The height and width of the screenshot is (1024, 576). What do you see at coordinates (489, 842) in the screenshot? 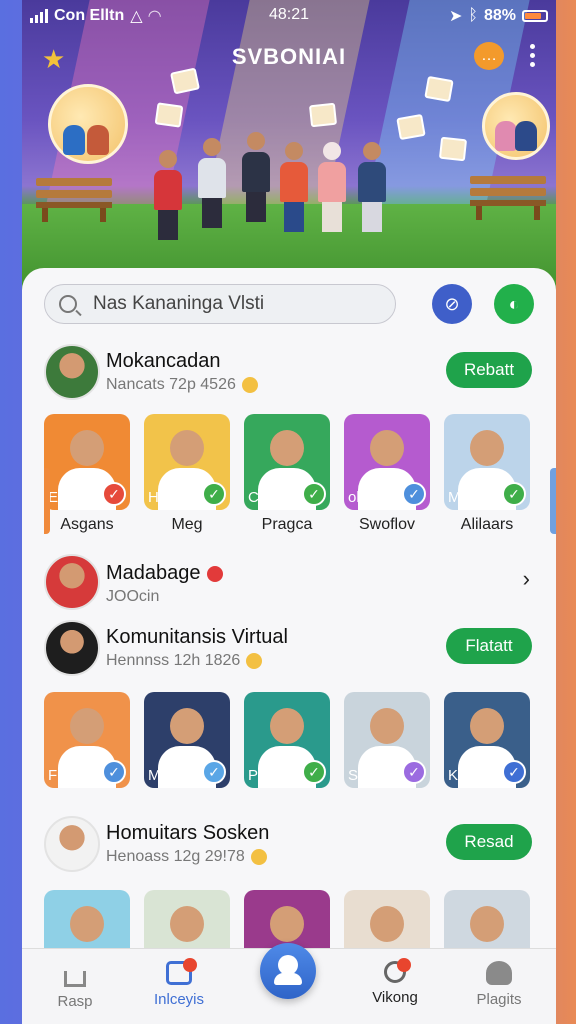
I see `join-button: Resad` at bounding box center [489, 842].